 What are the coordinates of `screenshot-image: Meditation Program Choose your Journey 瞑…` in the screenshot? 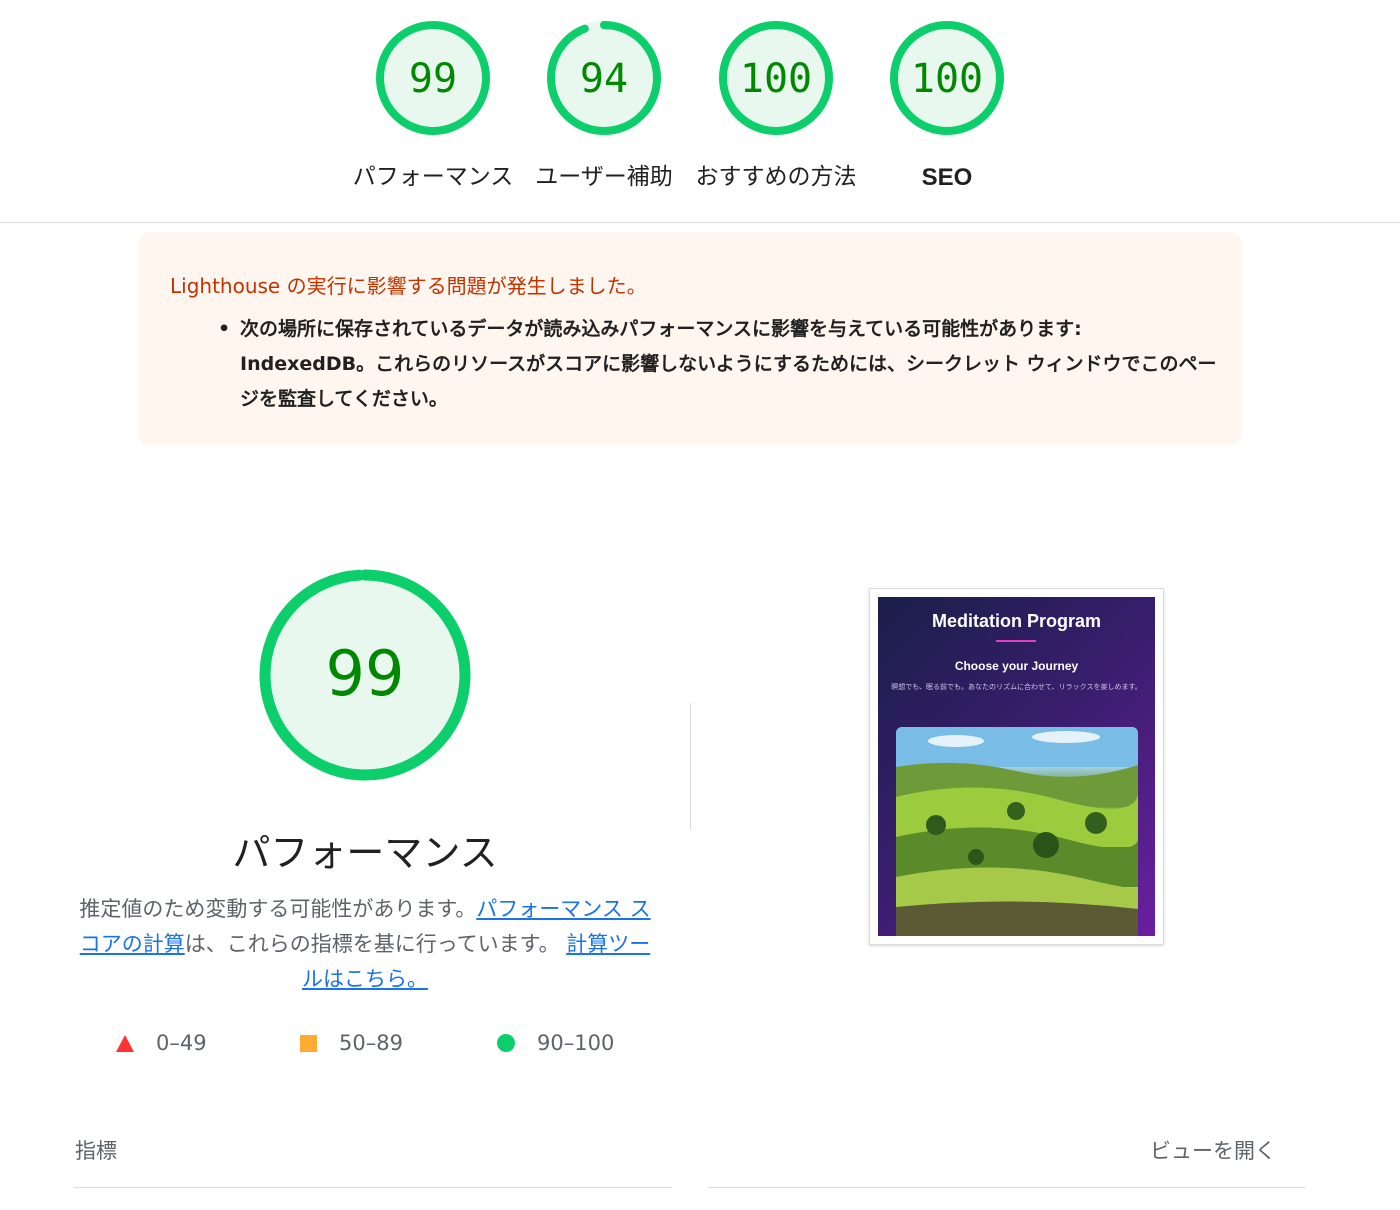 It's located at (1016, 766).